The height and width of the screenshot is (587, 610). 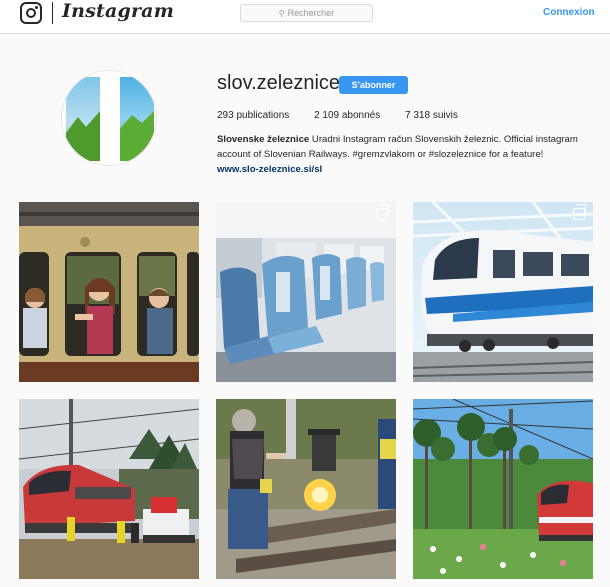 I want to click on followers-count: 2 109 abonnés, so click(x=347, y=115).